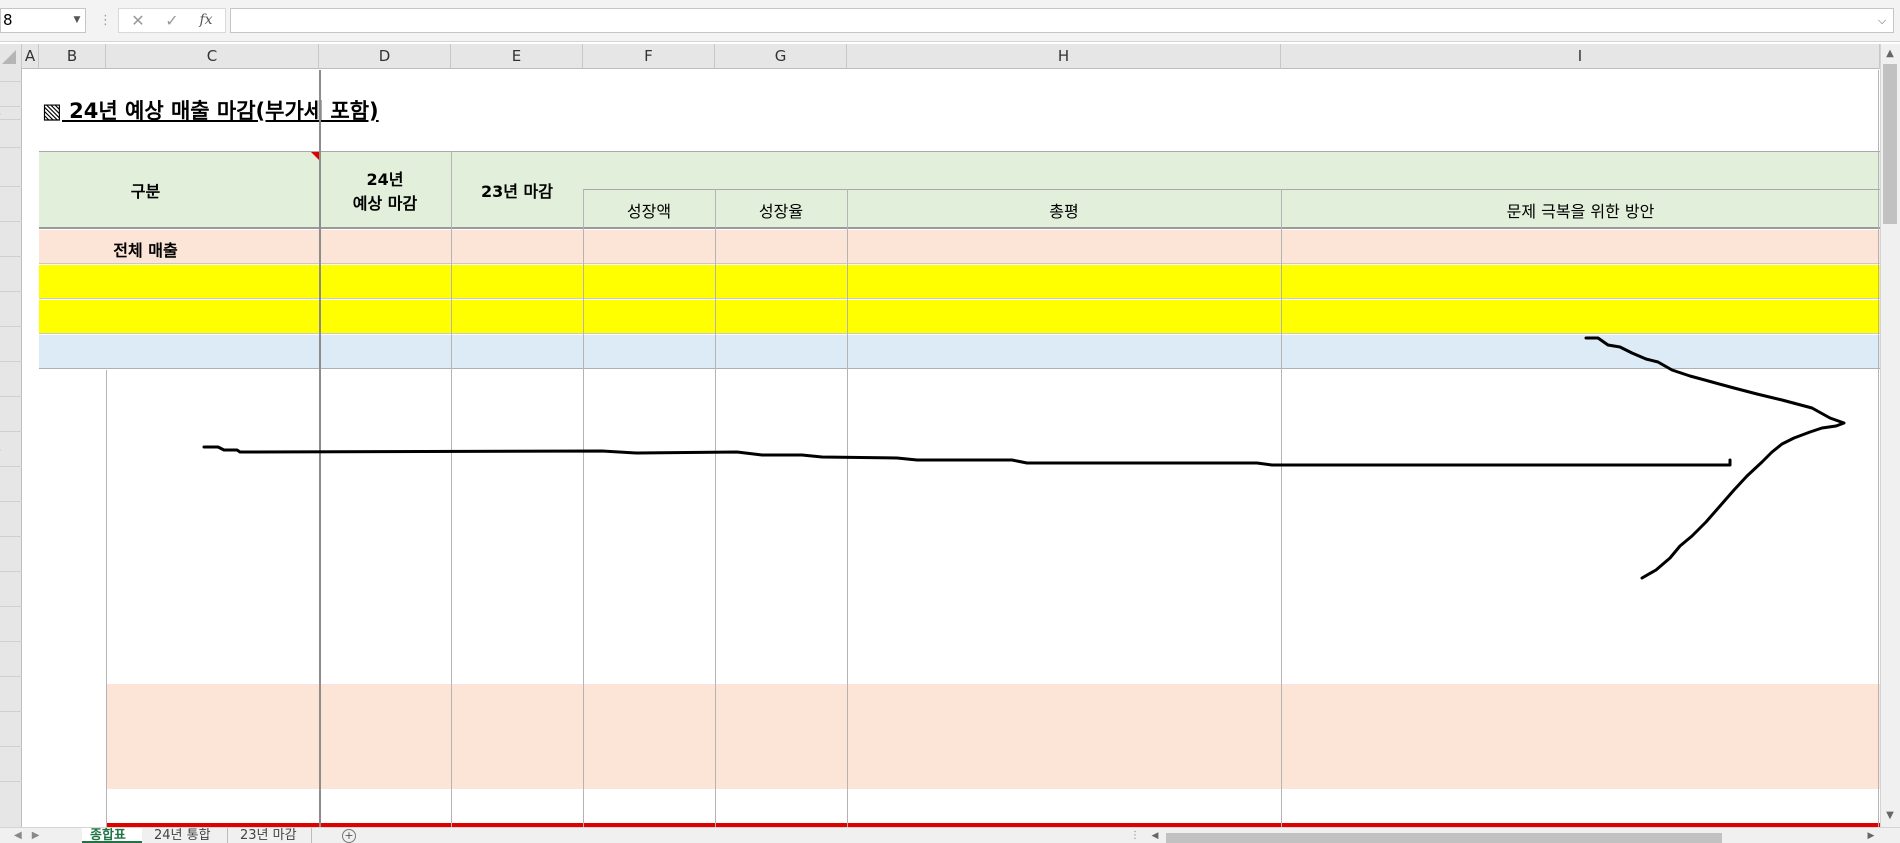 The height and width of the screenshot is (843, 1900). Describe the element at coordinates (1135, 835) in the screenshot. I see `split-handle-icon: ⋮` at that location.